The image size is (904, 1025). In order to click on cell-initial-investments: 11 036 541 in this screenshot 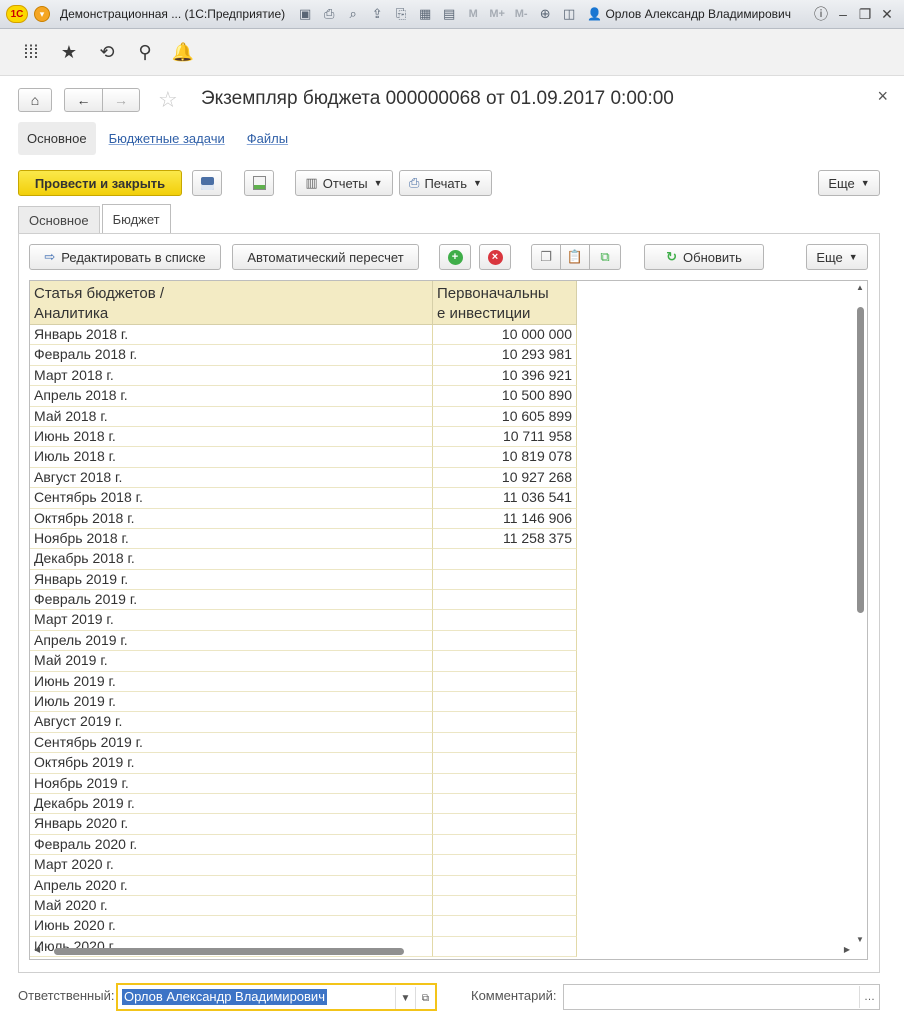, I will do `click(505, 498)`.